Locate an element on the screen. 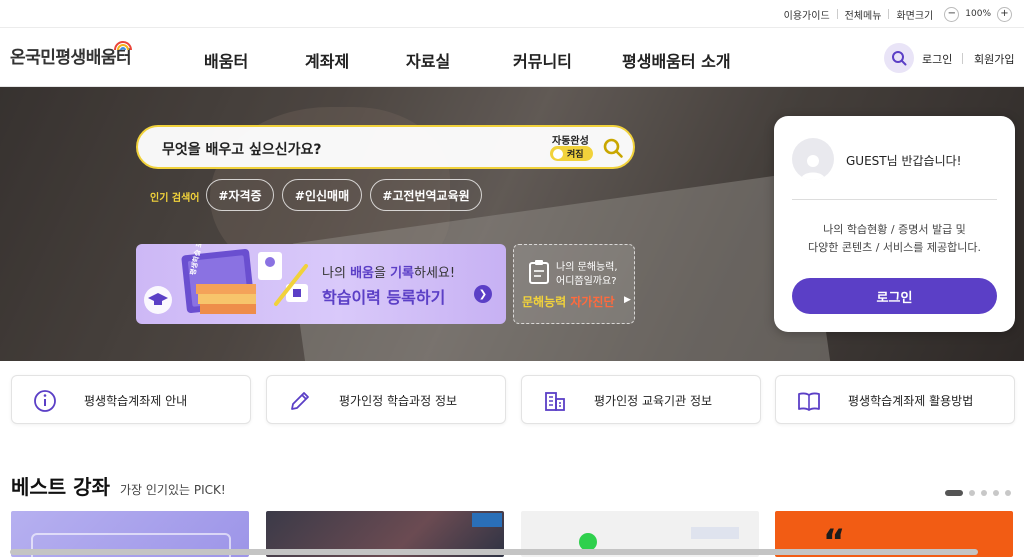  signup-link: 회원가입 is located at coordinates (994, 59).